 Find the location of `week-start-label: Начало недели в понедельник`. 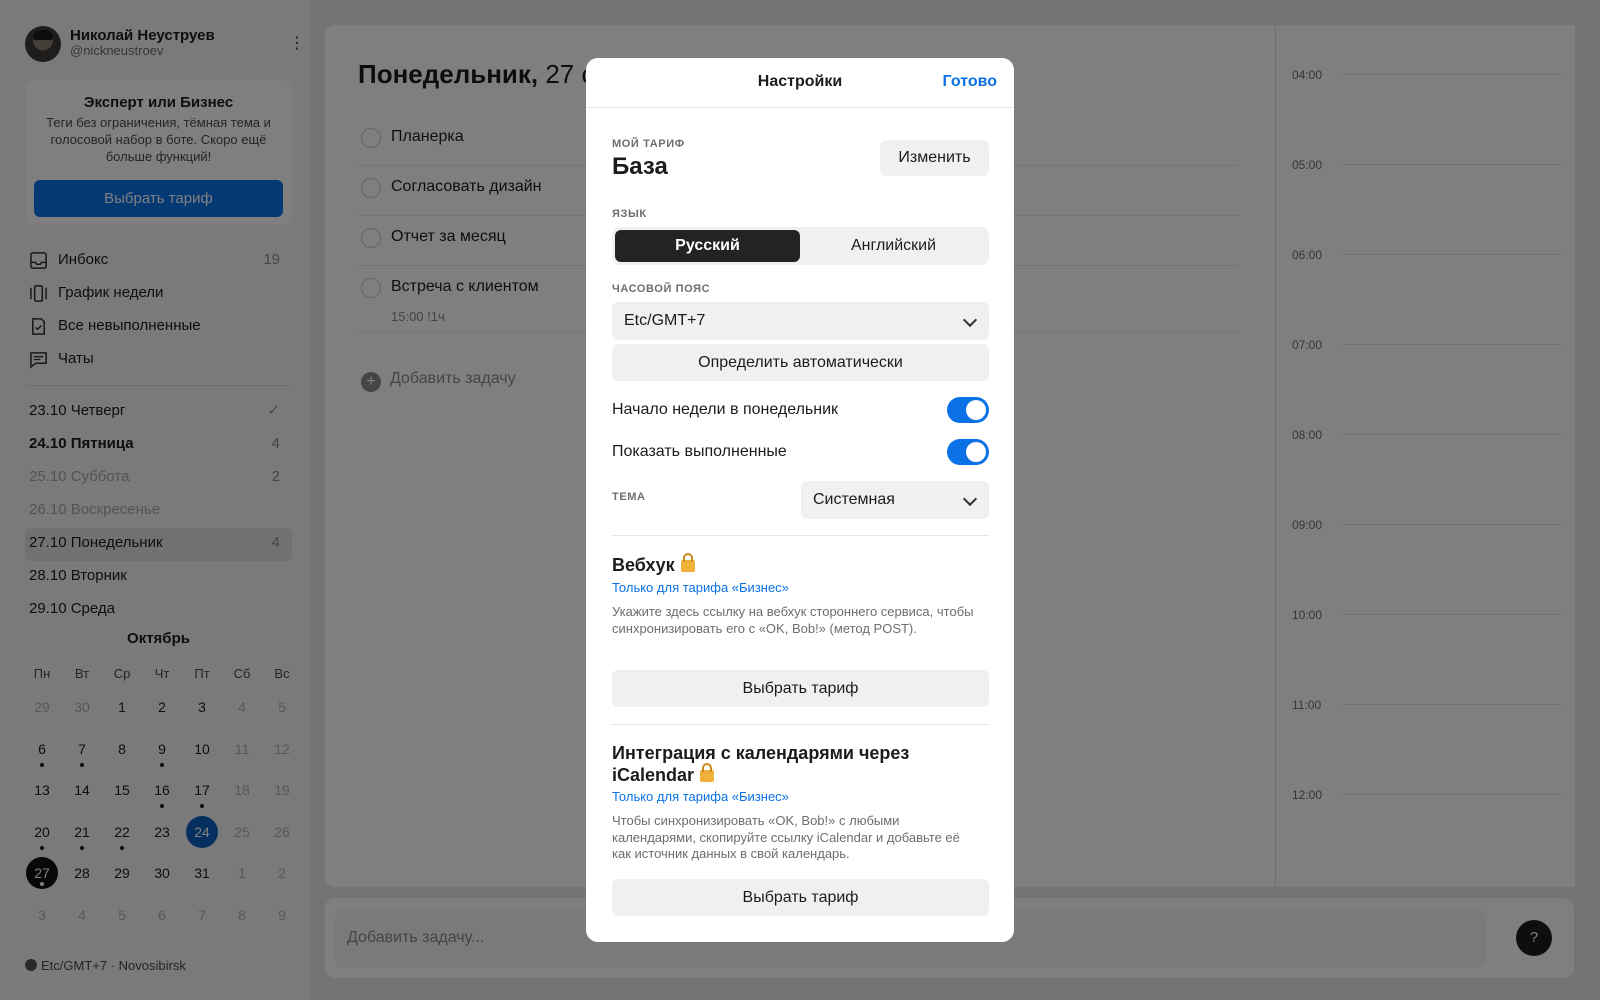

week-start-label: Начало недели в понедельник is located at coordinates (725, 409).